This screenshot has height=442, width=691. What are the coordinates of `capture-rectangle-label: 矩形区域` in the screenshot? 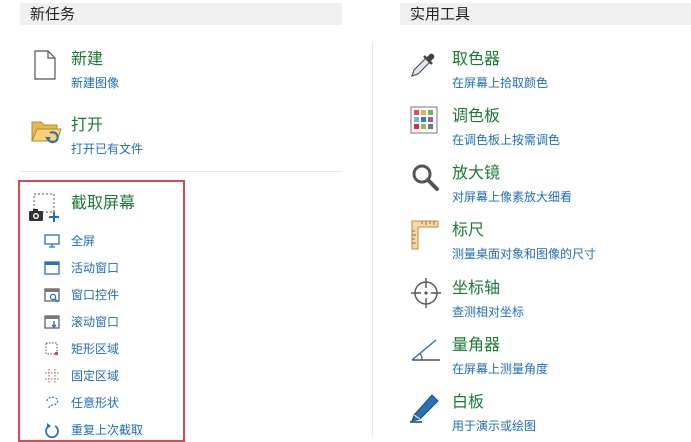 It's located at (95, 349).